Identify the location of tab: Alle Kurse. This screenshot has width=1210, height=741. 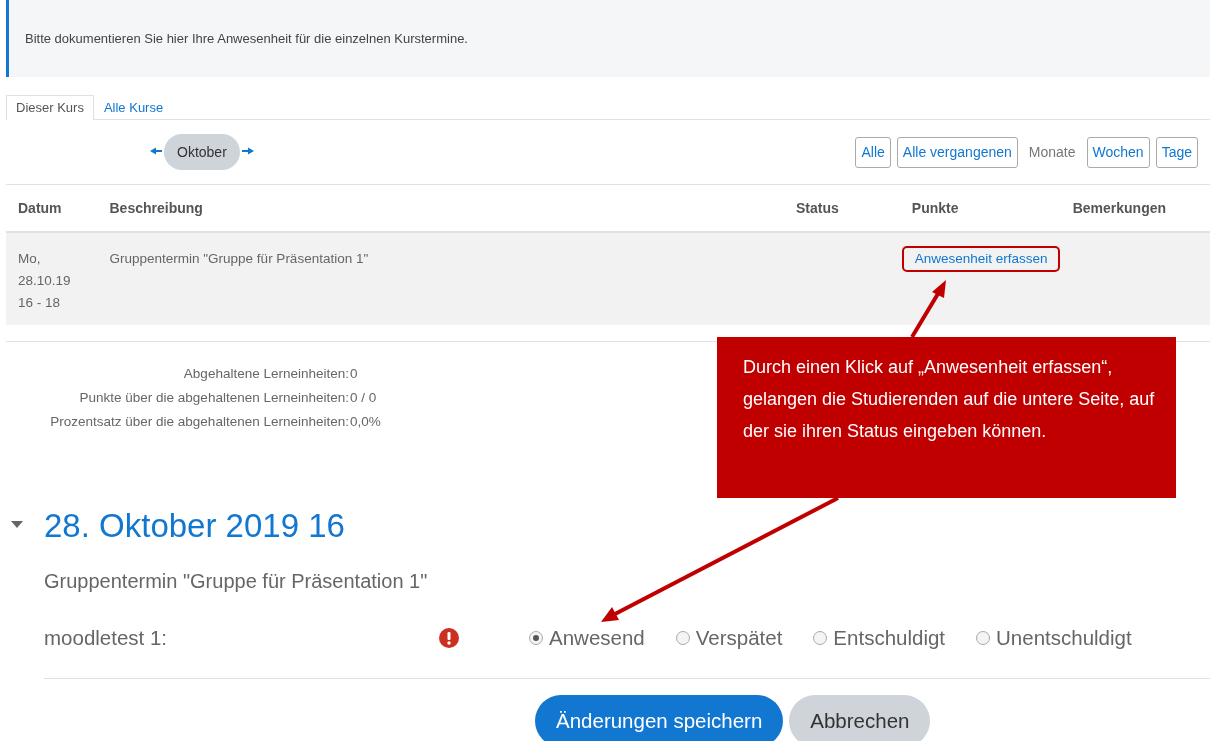
(133, 107).